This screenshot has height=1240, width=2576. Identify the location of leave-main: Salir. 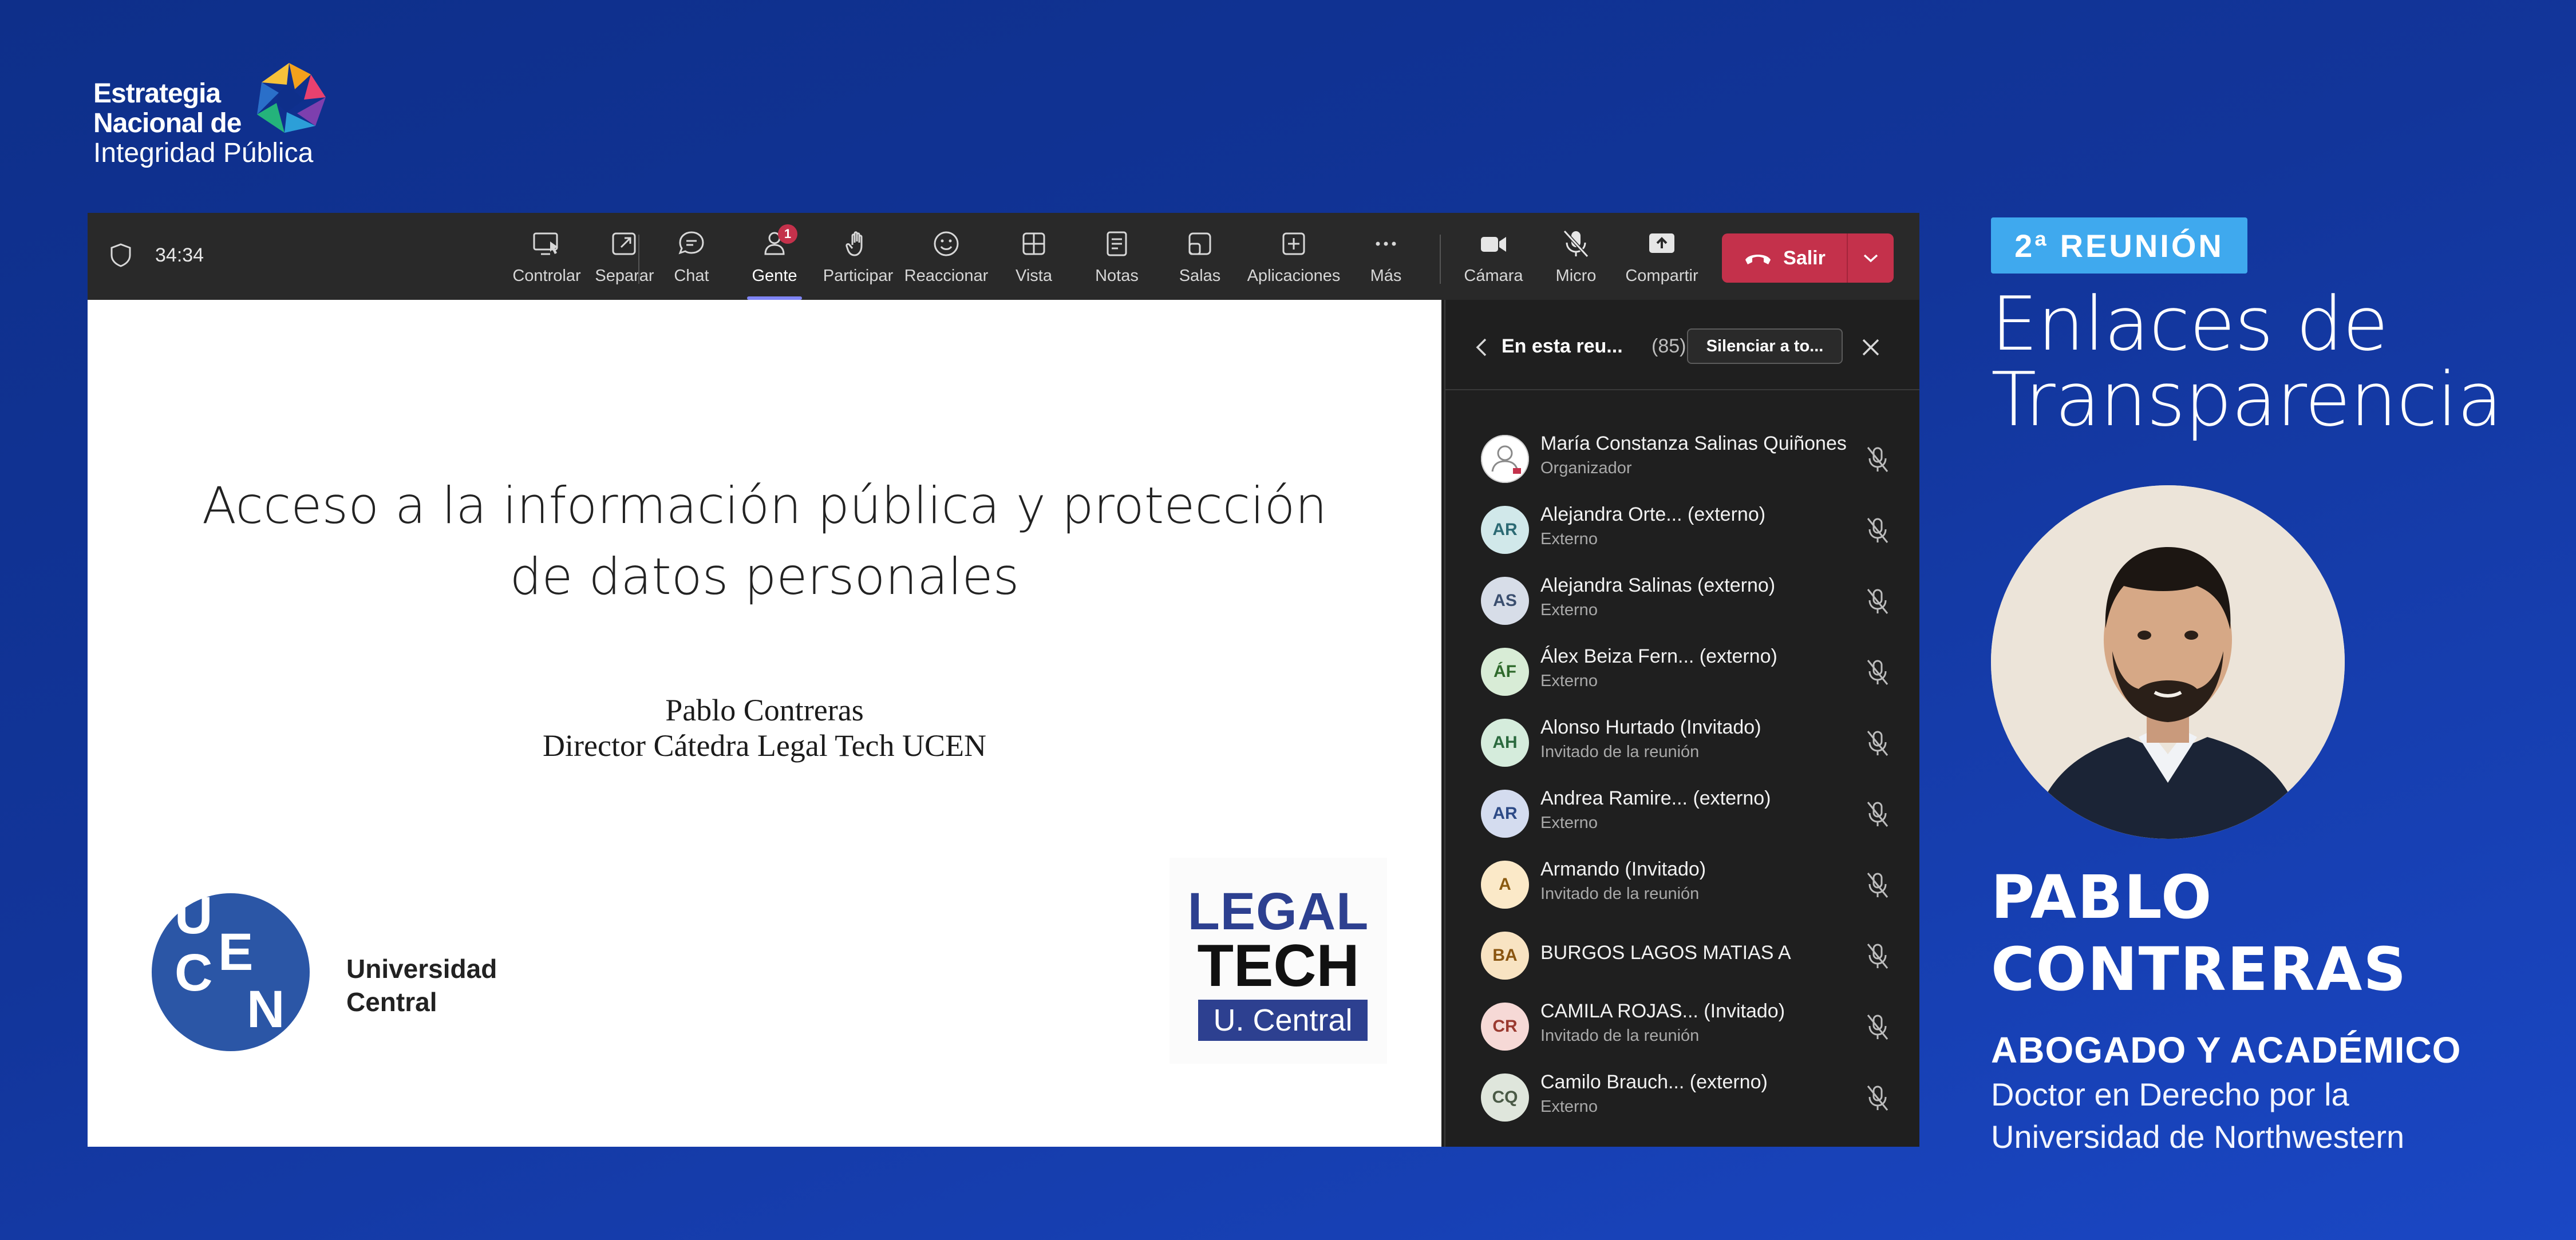
(1785, 258).